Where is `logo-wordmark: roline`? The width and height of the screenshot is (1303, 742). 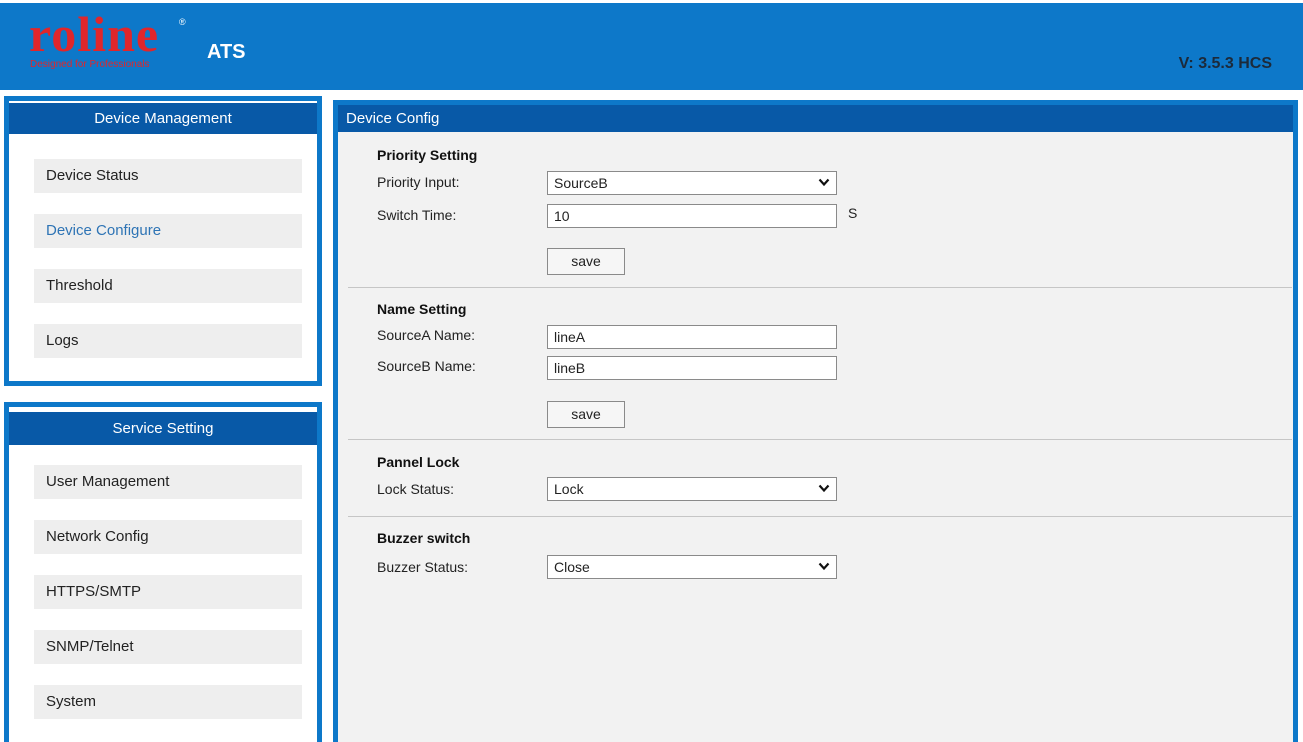
logo-wordmark: roline is located at coordinates (94, 34).